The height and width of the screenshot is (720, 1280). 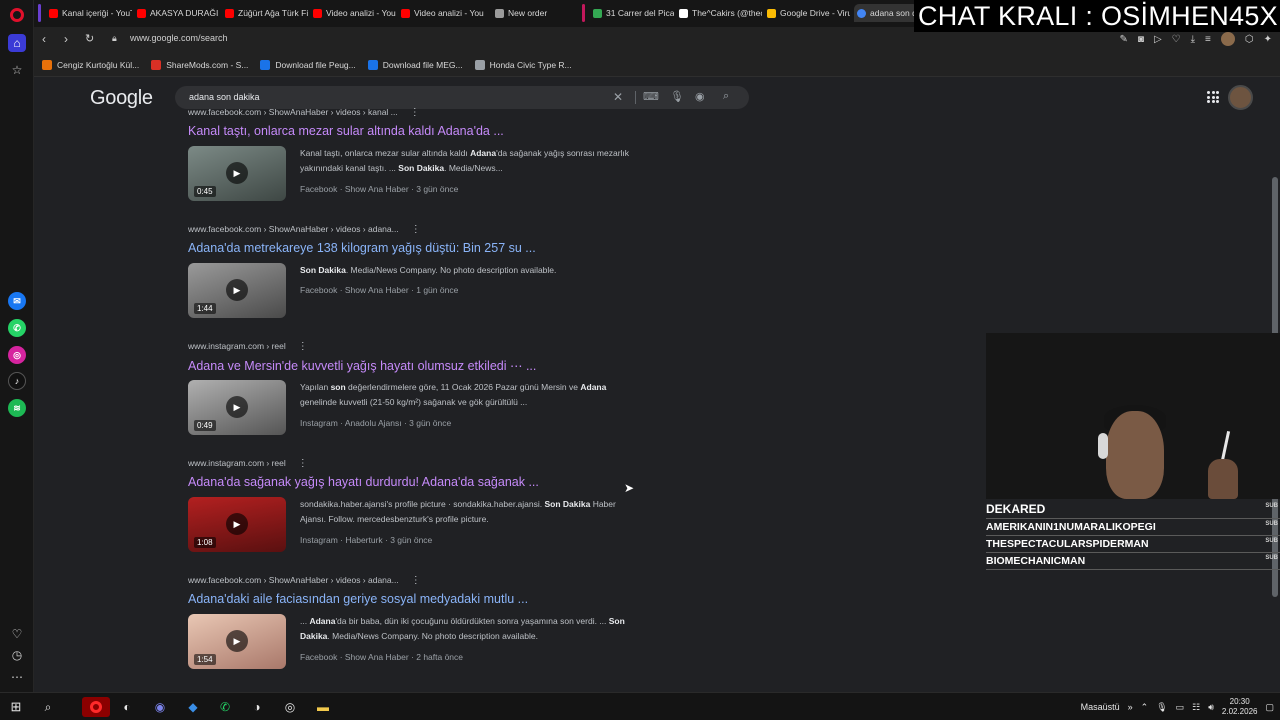 I want to click on tab-8: Google Drive - Viru, so click(x=807, y=13).